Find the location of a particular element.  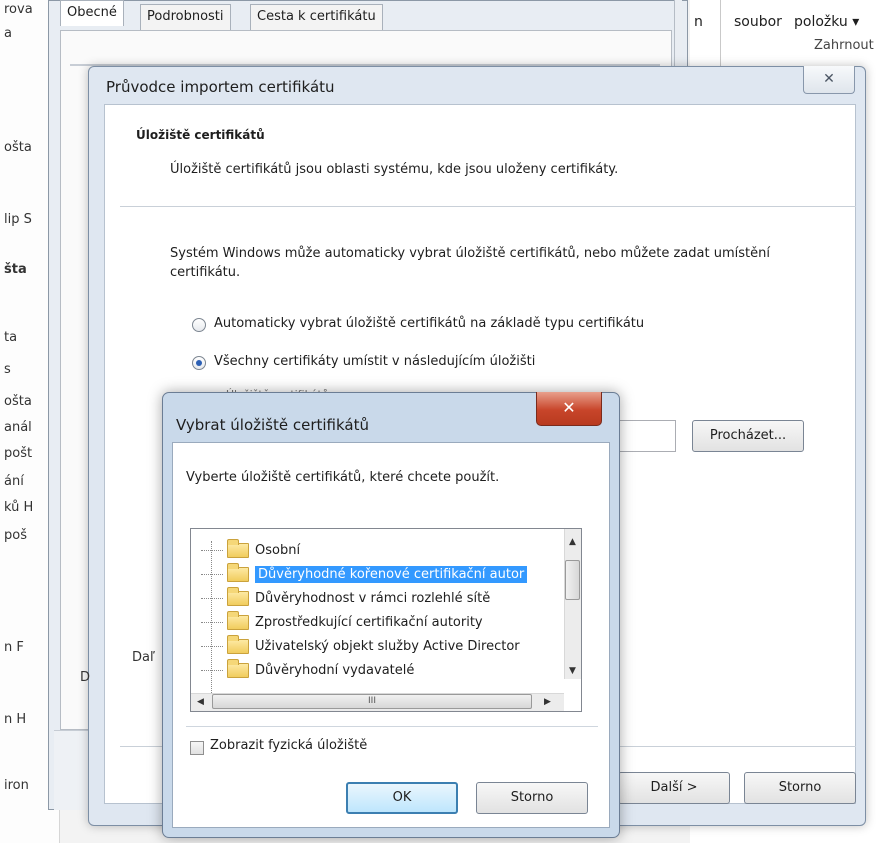

radio-place-in-store is located at coordinates (199, 363).